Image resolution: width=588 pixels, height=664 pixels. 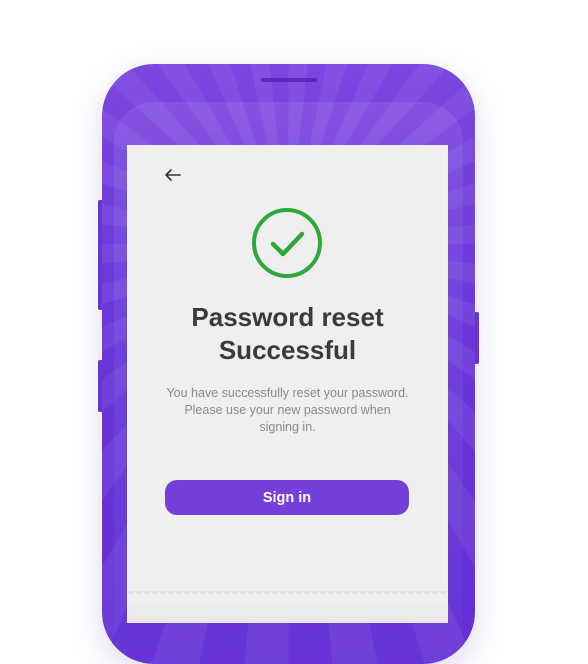 I want to click on check-circle-icon, so click(x=287, y=243).